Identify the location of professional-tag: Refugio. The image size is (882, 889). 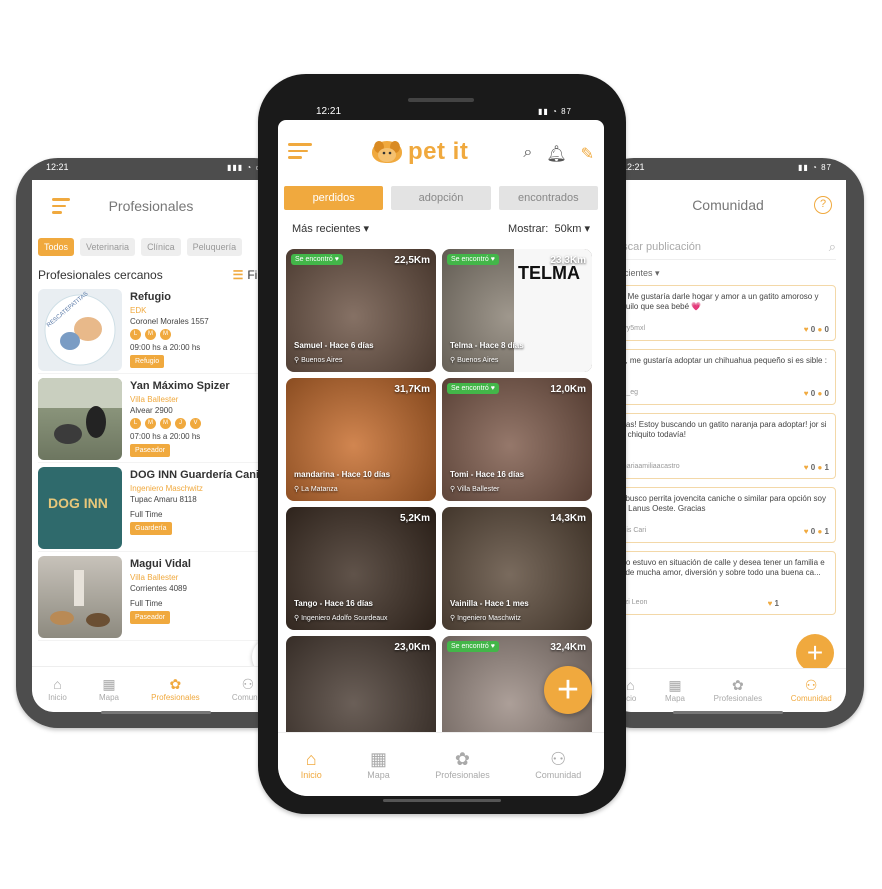
(147, 361).